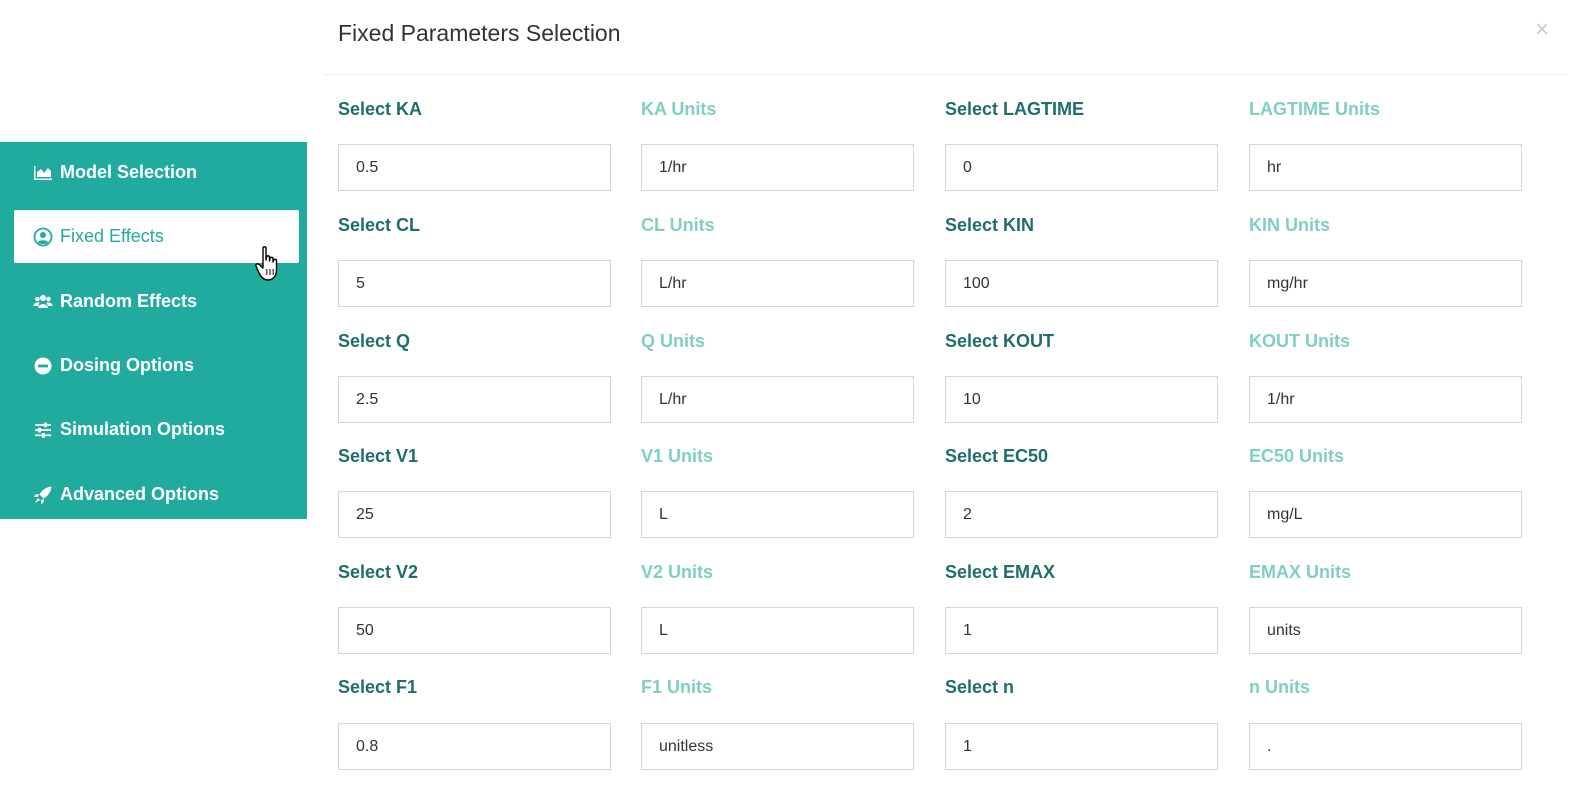 This screenshot has width=1580, height=803. Describe the element at coordinates (777, 167) in the screenshot. I see `ka-units-input` at that location.